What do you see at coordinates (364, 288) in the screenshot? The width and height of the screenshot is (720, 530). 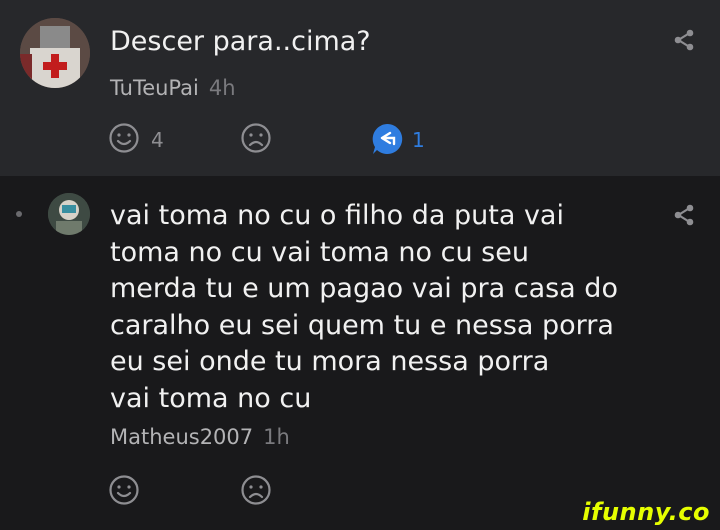 I see `reply-line: merda tu e um pagao vai pra casa do` at bounding box center [364, 288].